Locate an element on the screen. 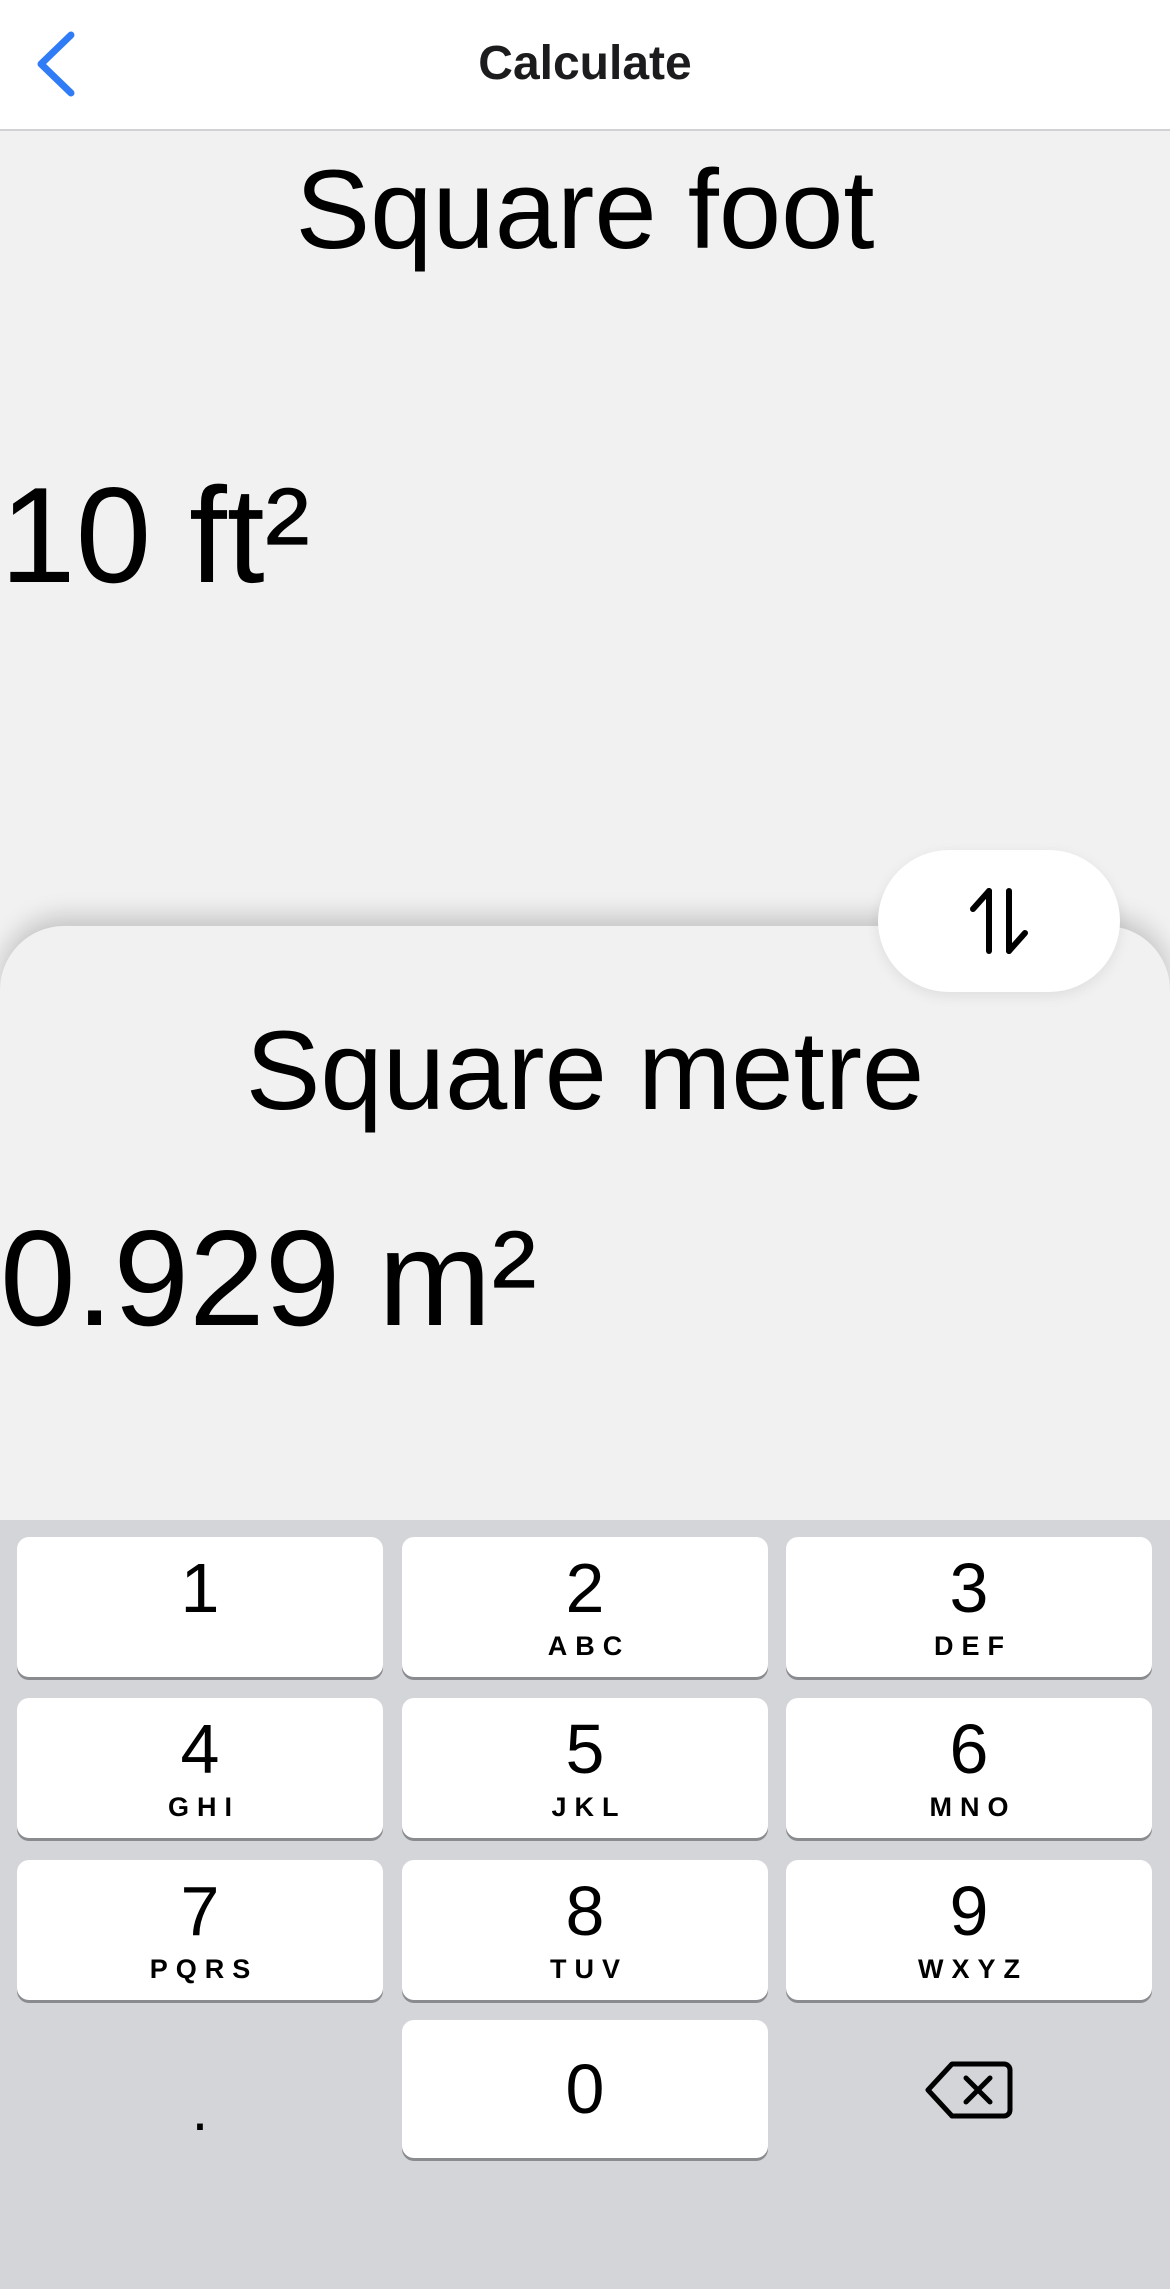 The image size is (1170, 2289). key-number: 2 is located at coordinates (585, 1588).